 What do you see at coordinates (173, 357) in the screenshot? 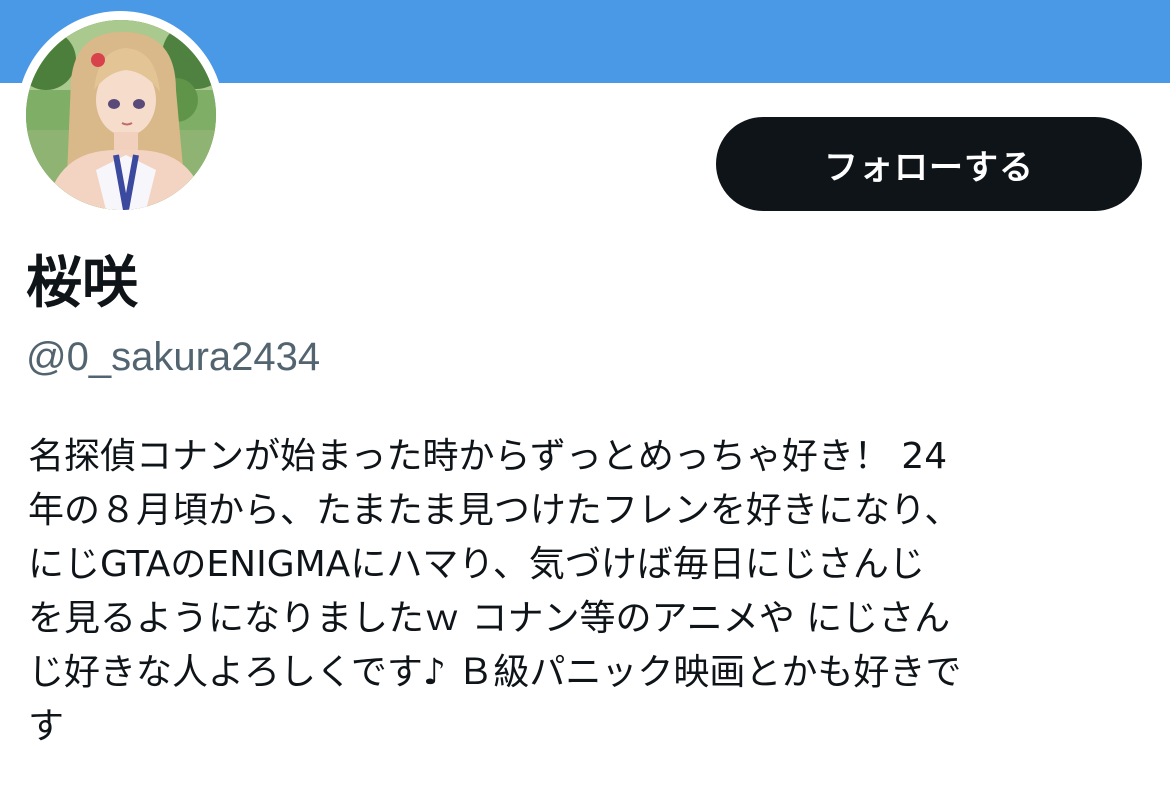
I see `user-handle: @0_sakura2434` at bounding box center [173, 357].